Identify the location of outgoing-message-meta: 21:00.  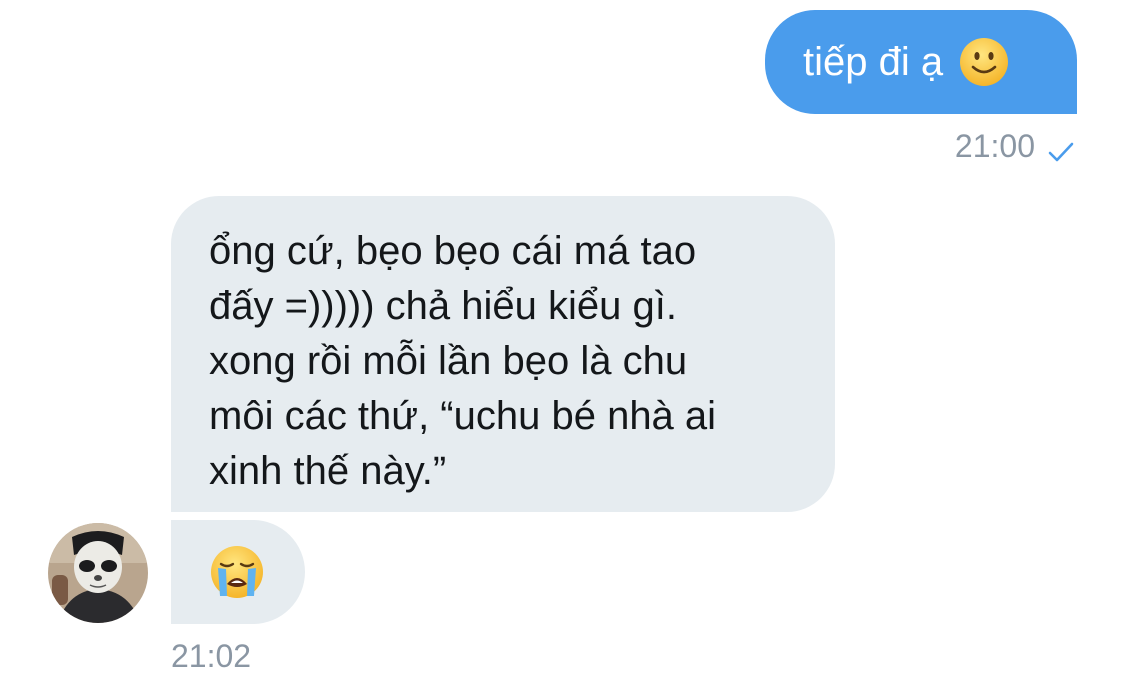
(1015, 146).